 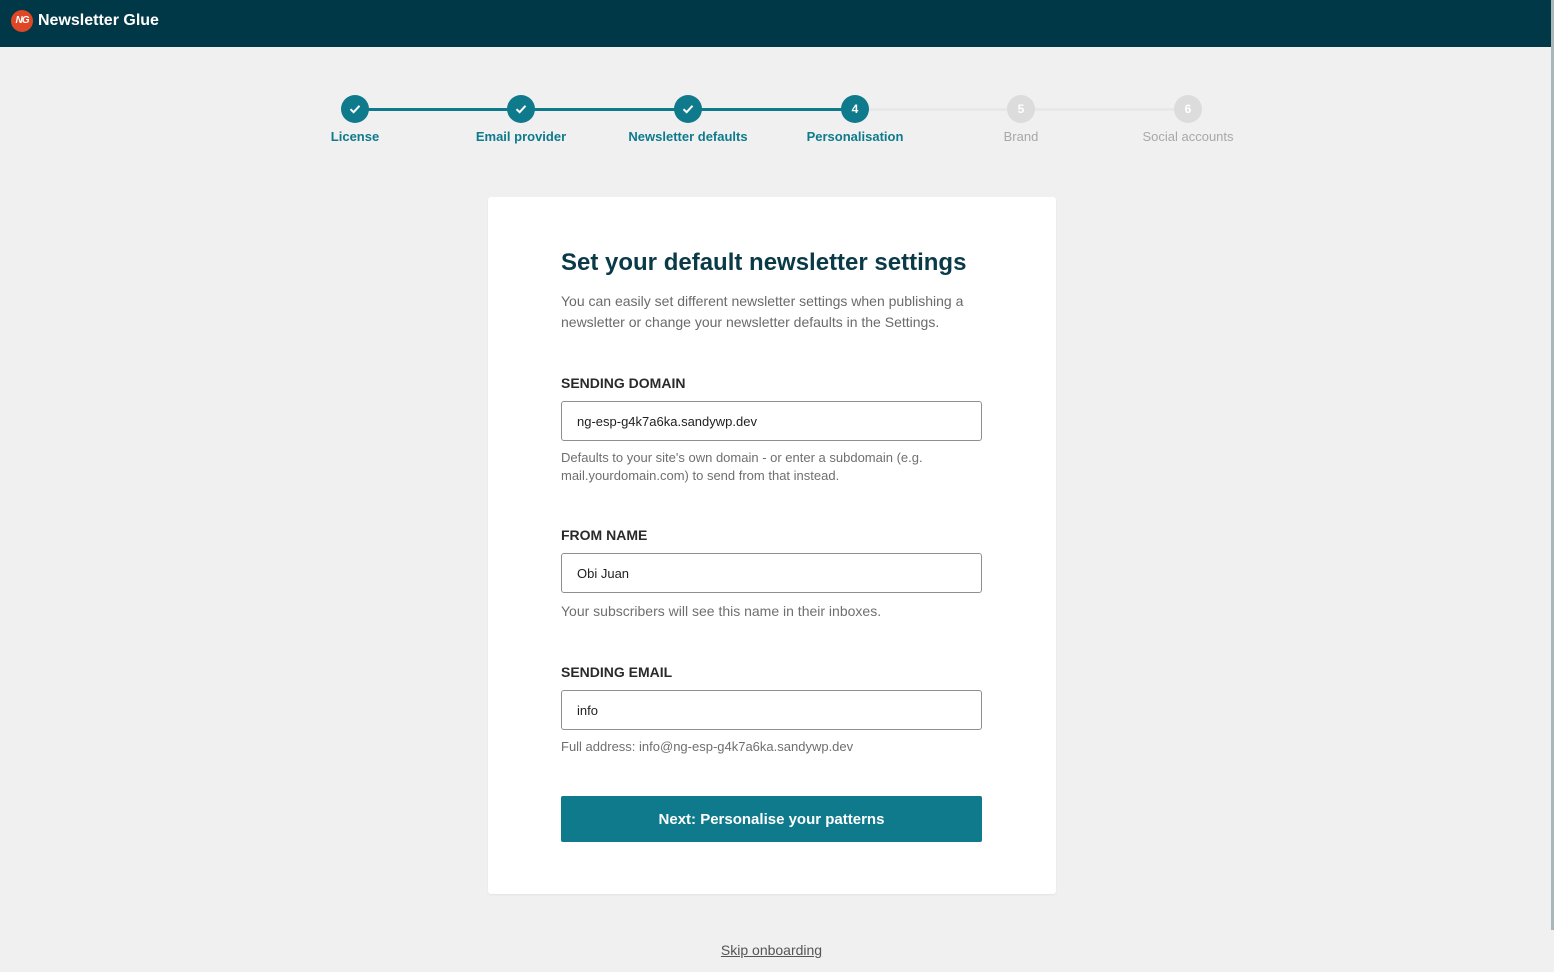 What do you see at coordinates (771, 950) in the screenshot?
I see `skip-onboarding-link: Skip onboarding` at bounding box center [771, 950].